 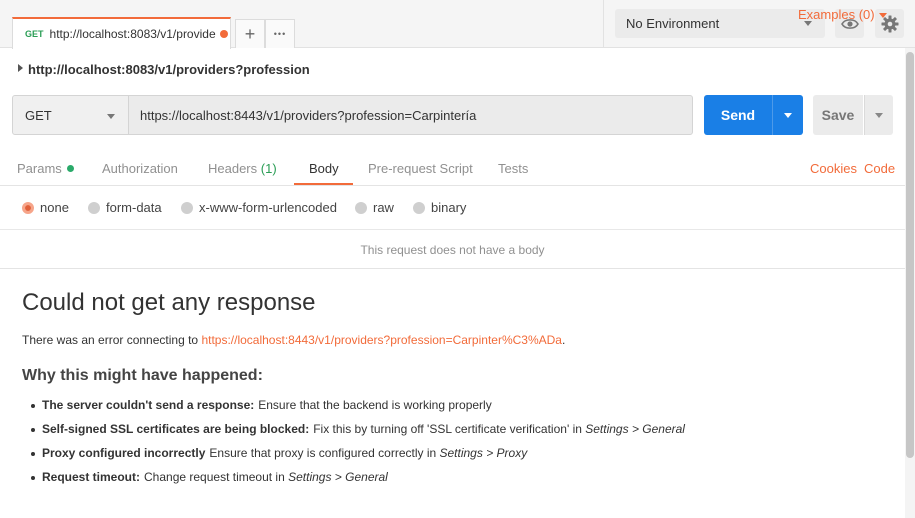 I want to click on more-icon: •••, so click(x=280, y=34).